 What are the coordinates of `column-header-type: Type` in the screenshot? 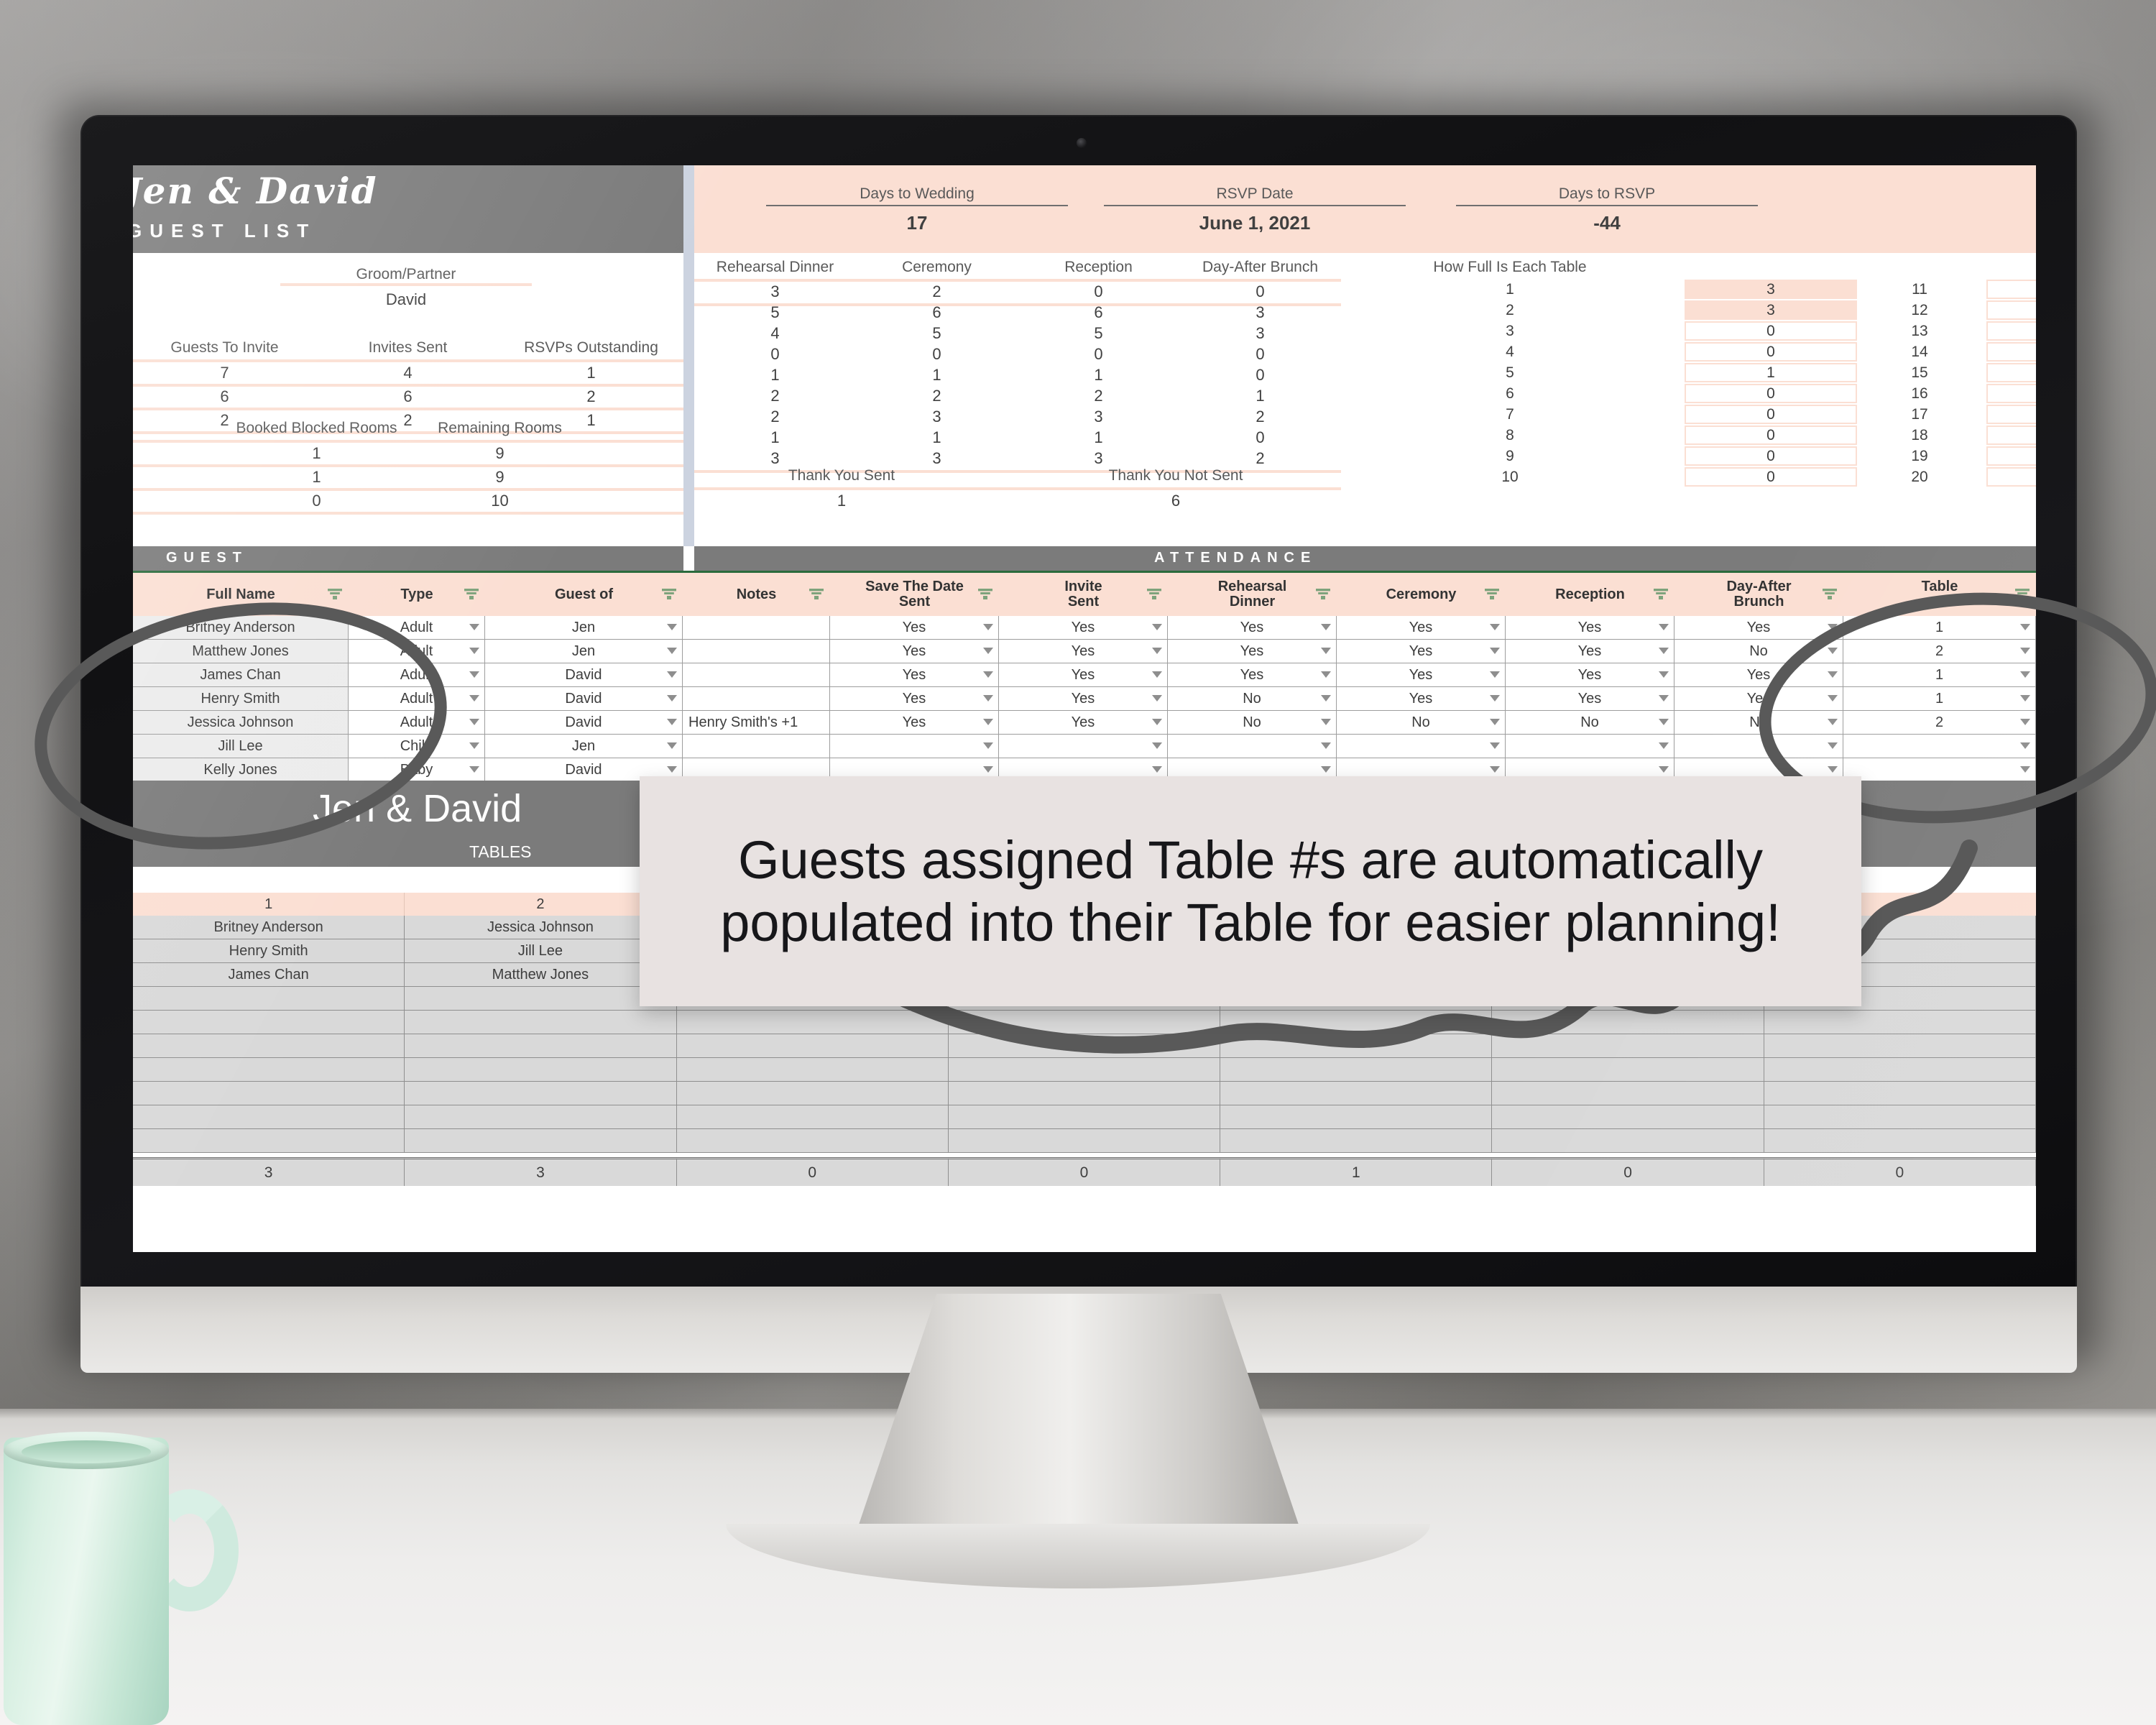 It's located at (417, 594).